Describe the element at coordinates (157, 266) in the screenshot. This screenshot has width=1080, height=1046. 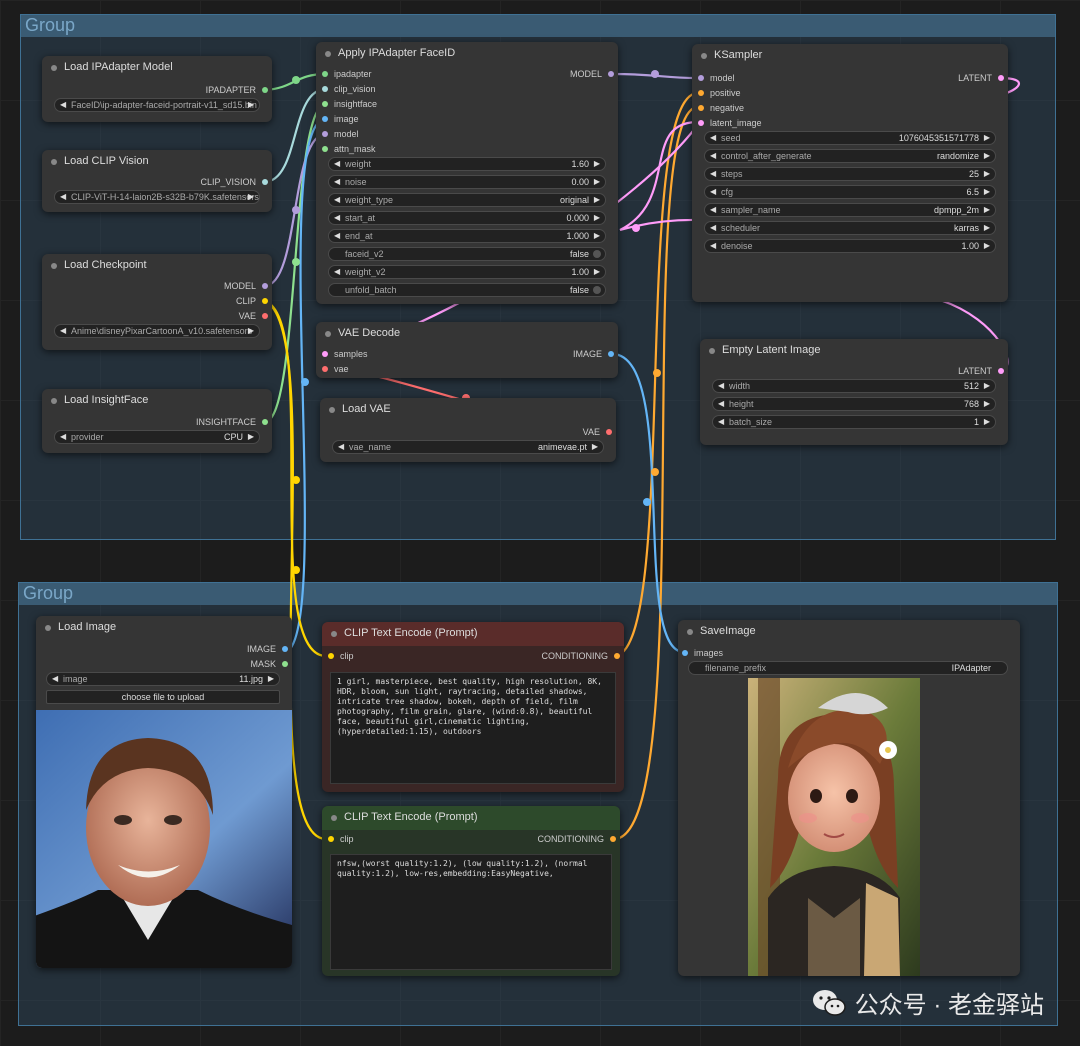
I see `node-header: Load Checkpoint` at that location.